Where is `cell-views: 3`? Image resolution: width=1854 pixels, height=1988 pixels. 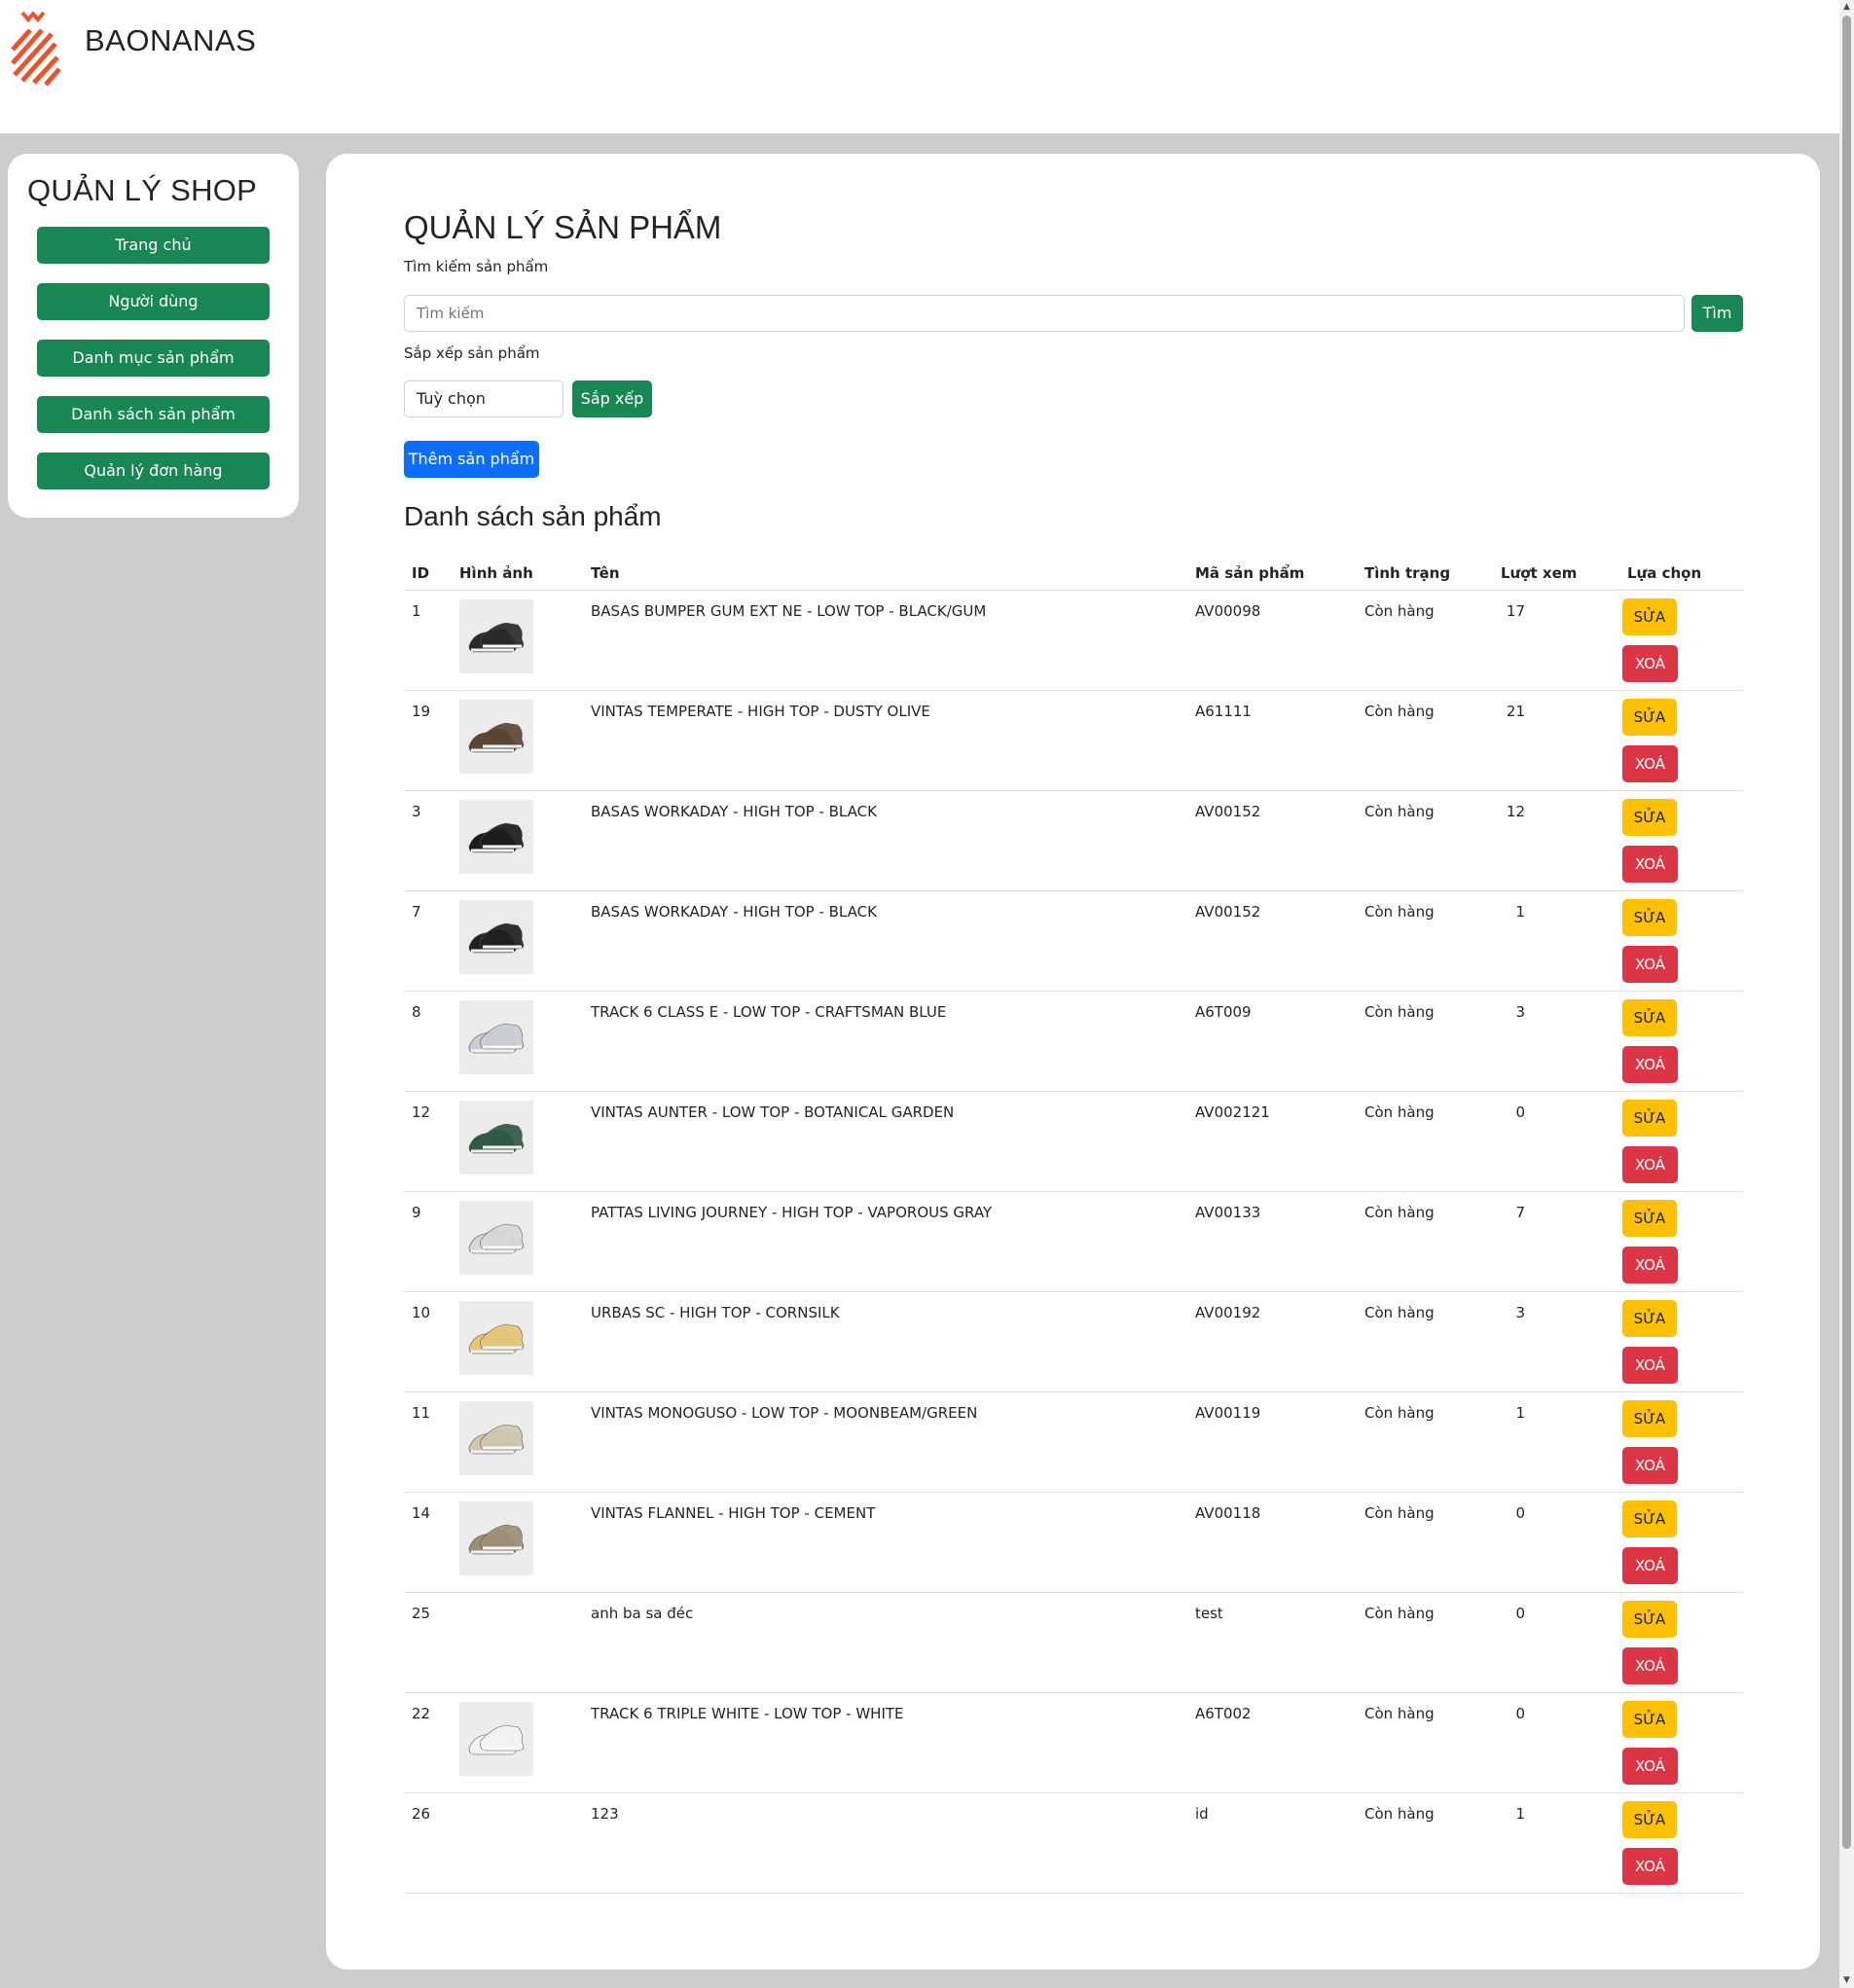
cell-views: 3 is located at coordinates (1520, 1012).